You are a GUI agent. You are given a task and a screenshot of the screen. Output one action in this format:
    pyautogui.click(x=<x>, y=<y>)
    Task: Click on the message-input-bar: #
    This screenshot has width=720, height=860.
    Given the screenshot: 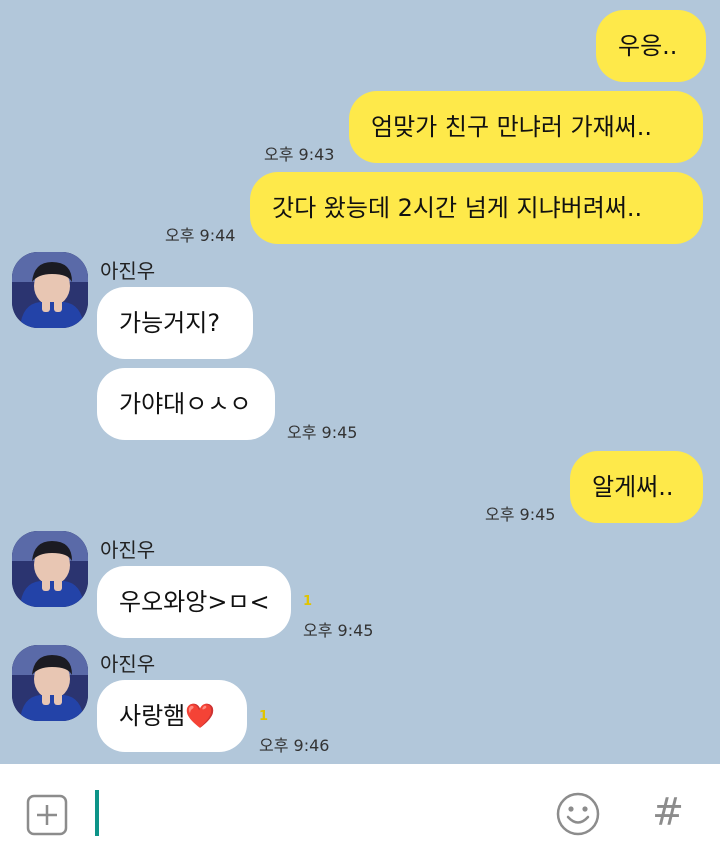 What is the action you would take?
    pyautogui.click(x=360, y=812)
    